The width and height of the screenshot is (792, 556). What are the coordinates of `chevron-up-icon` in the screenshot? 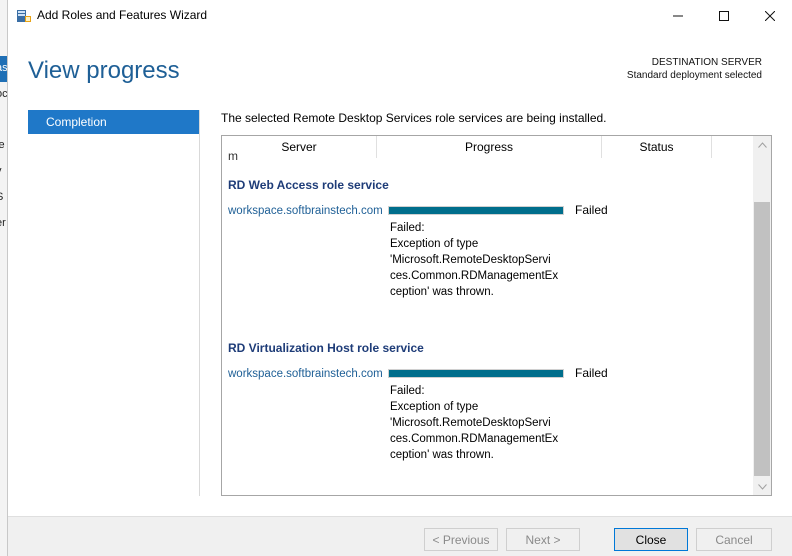 It's located at (762, 144).